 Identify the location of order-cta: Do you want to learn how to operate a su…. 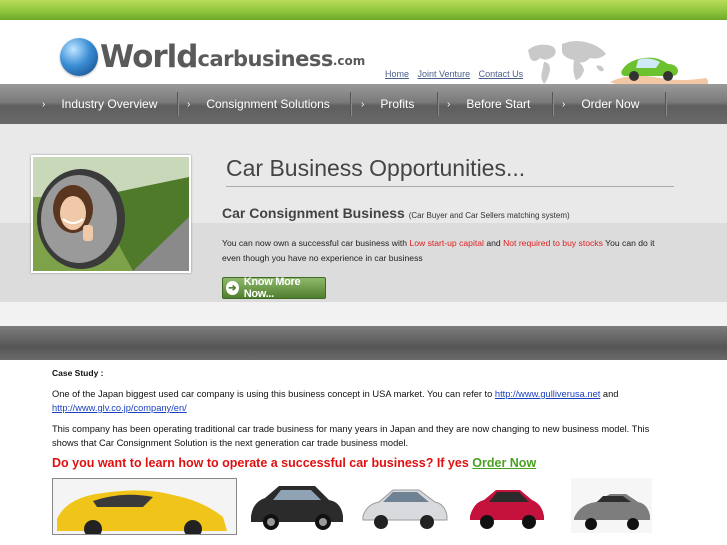
(294, 463).